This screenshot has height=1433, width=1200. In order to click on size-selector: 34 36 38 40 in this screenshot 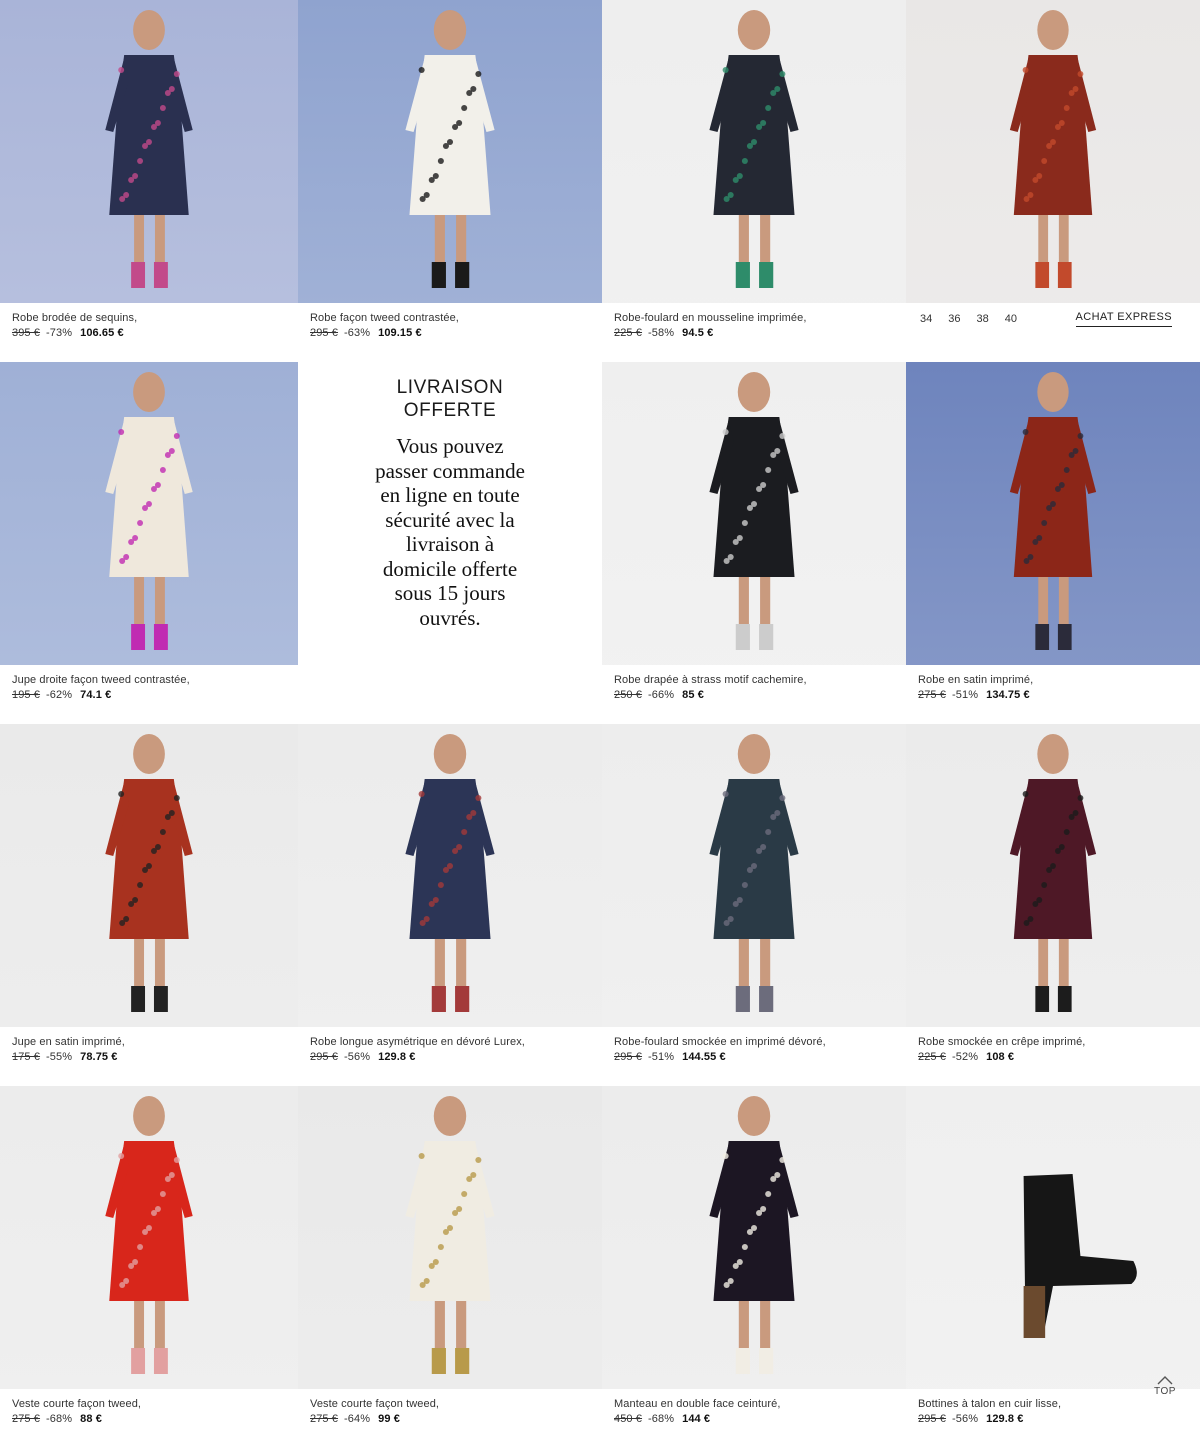, I will do `click(976, 319)`.